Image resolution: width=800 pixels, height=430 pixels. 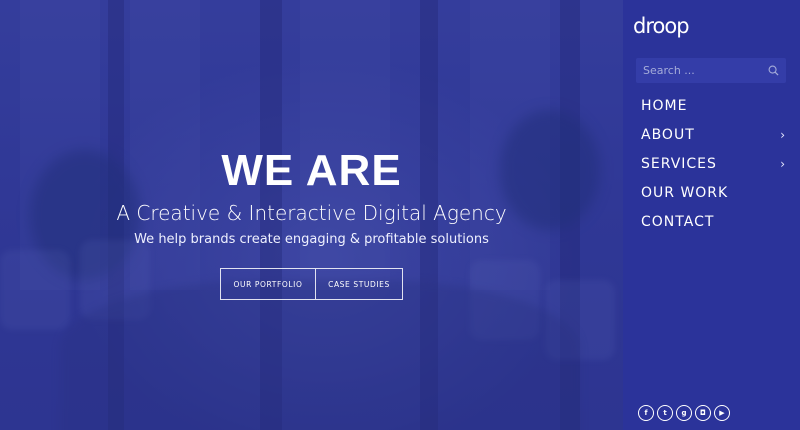 What do you see at coordinates (716, 134) in the screenshot?
I see `nav-item-about: ABOUT ›` at bounding box center [716, 134].